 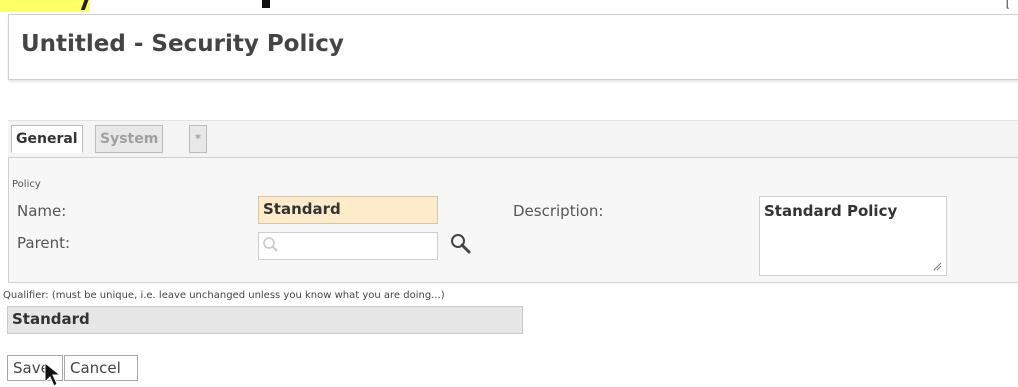 I want to click on top-right-bracket: [, so click(x=1007, y=5).